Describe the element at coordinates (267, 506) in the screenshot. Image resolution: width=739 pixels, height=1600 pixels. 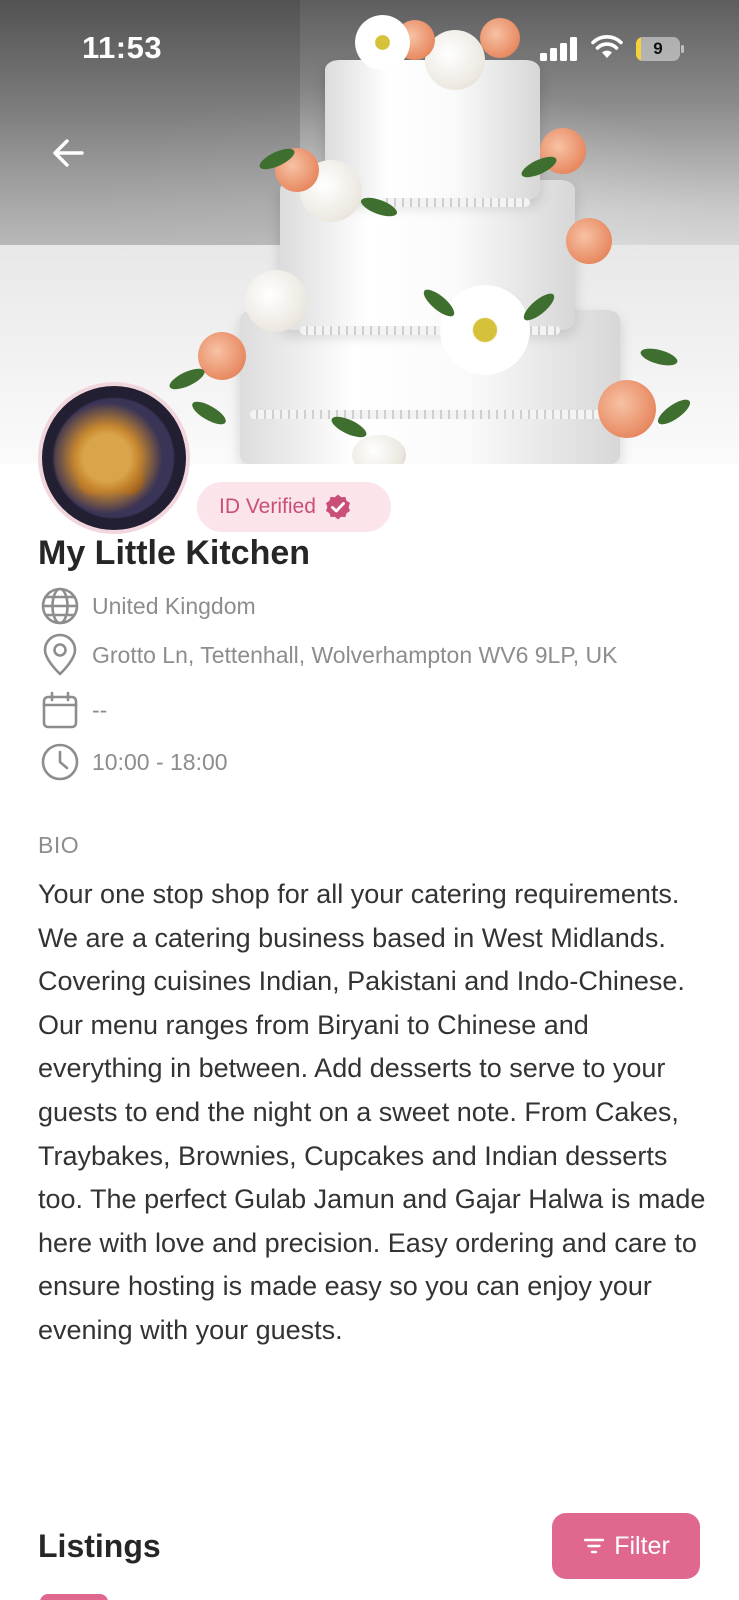
I see `id-verified-label: ID Verified` at that location.